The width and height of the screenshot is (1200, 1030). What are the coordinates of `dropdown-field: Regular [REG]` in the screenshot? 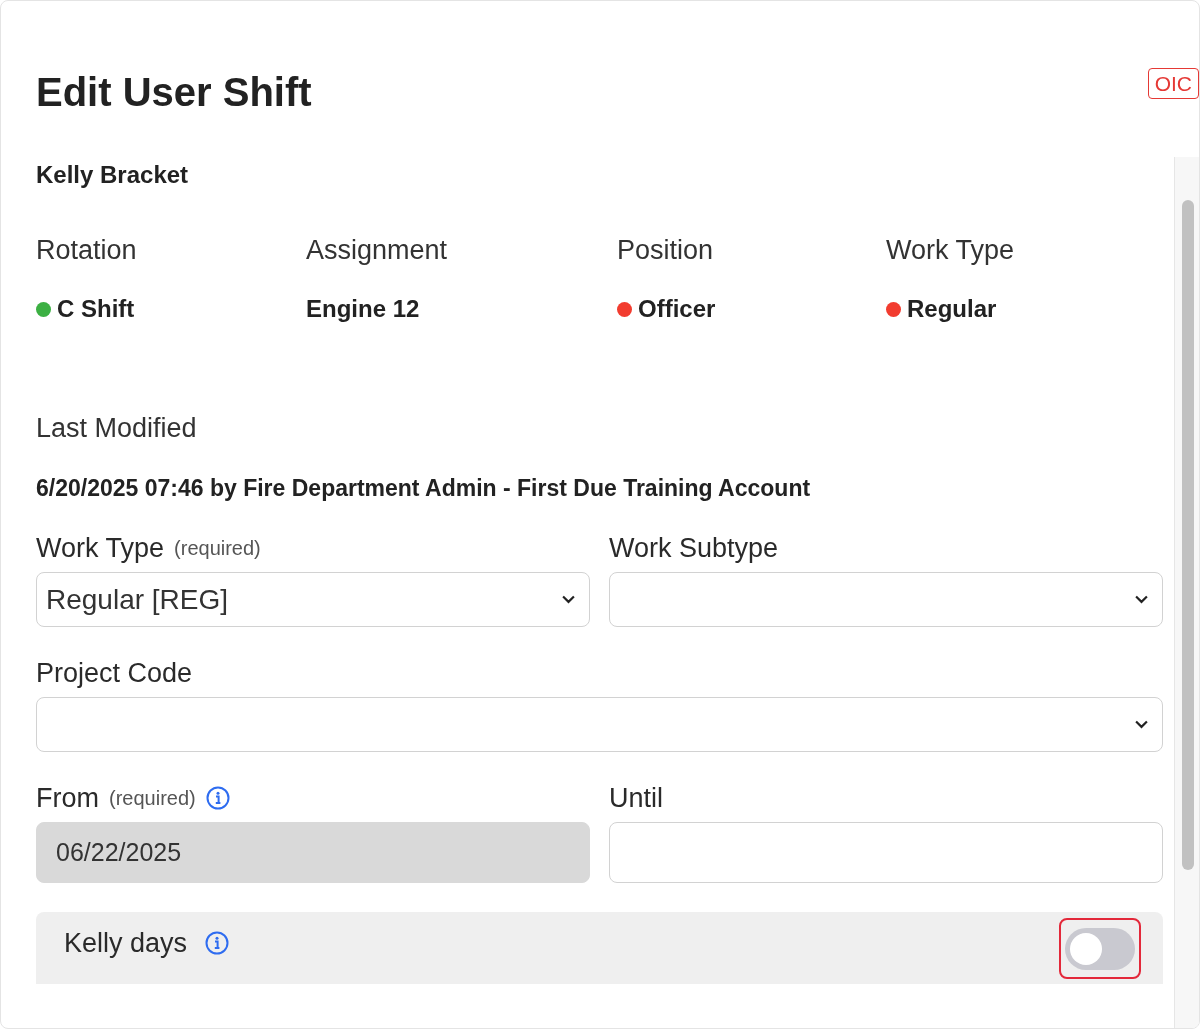 It's located at (313, 599).